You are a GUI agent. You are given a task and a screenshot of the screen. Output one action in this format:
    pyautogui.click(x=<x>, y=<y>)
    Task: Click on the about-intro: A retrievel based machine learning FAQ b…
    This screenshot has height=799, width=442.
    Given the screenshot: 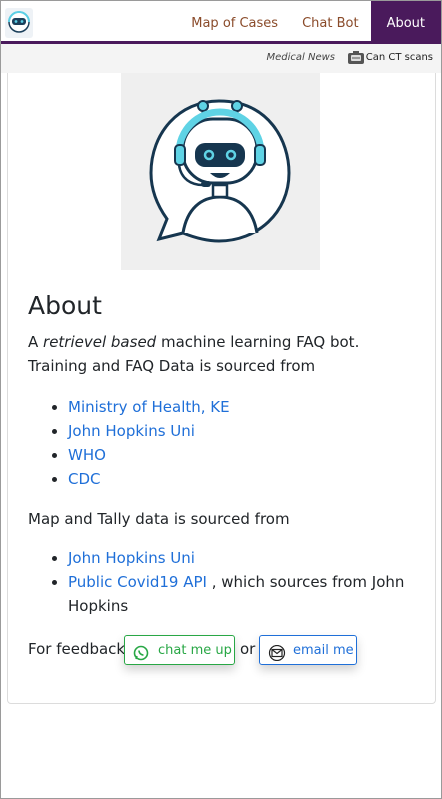 What is the action you would take?
    pyautogui.click(x=193, y=342)
    